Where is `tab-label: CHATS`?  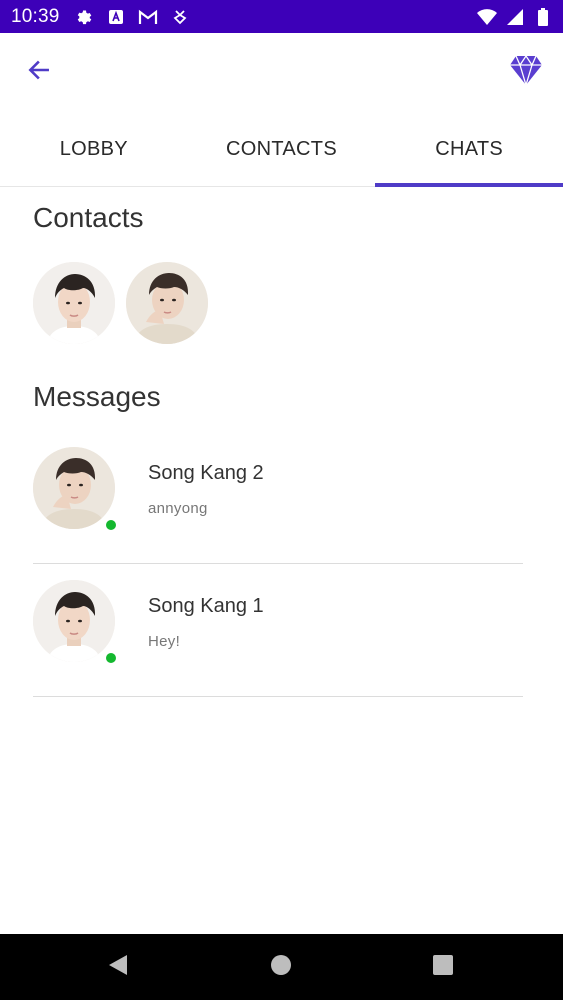
tab-label: CHATS is located at coordinates (469, 149).